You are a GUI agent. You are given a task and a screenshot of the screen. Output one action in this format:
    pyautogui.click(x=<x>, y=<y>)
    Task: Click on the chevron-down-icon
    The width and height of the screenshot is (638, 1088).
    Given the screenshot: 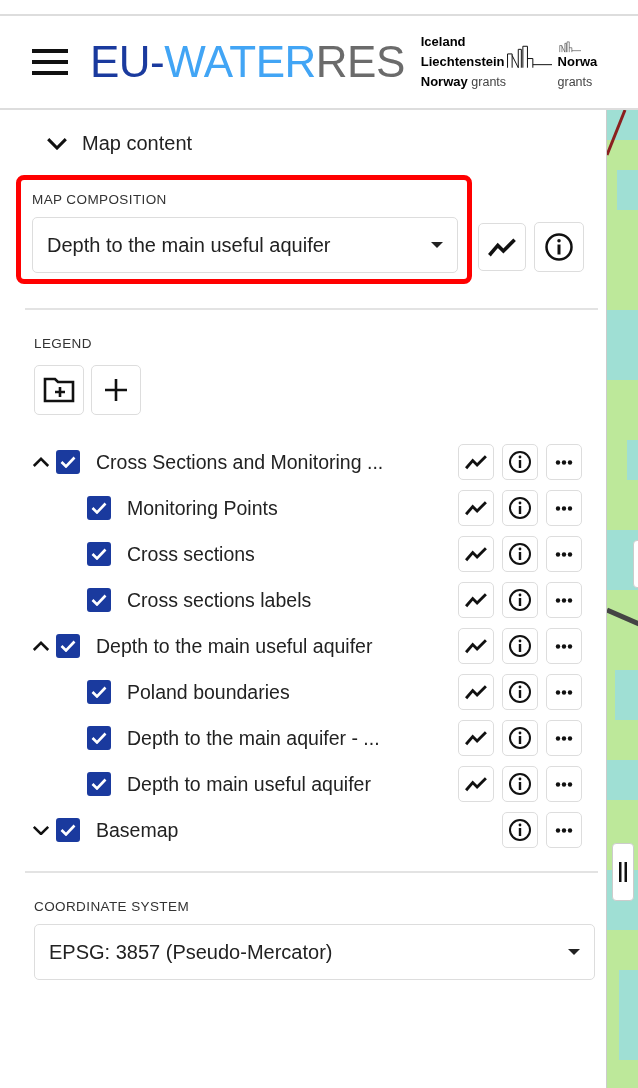 What is the action you would take?
    pyautogui.click(x=41, y=830)
    